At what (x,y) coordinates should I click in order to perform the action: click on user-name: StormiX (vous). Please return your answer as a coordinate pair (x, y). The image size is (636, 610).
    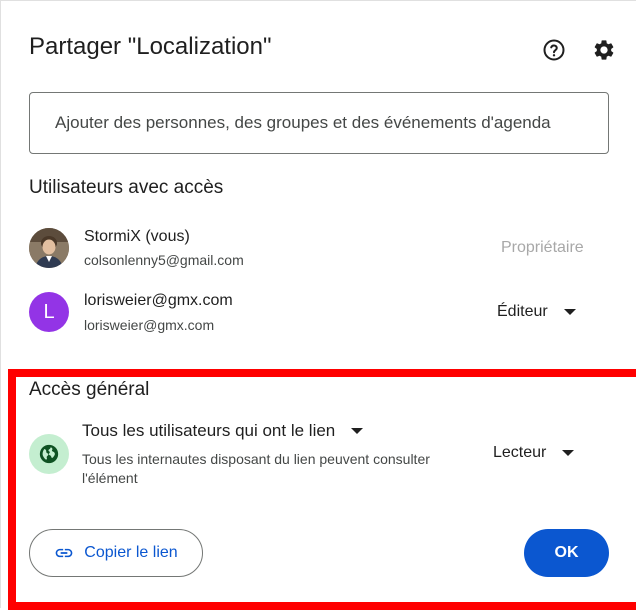
    Looking at the image, I should click on (137, 236).